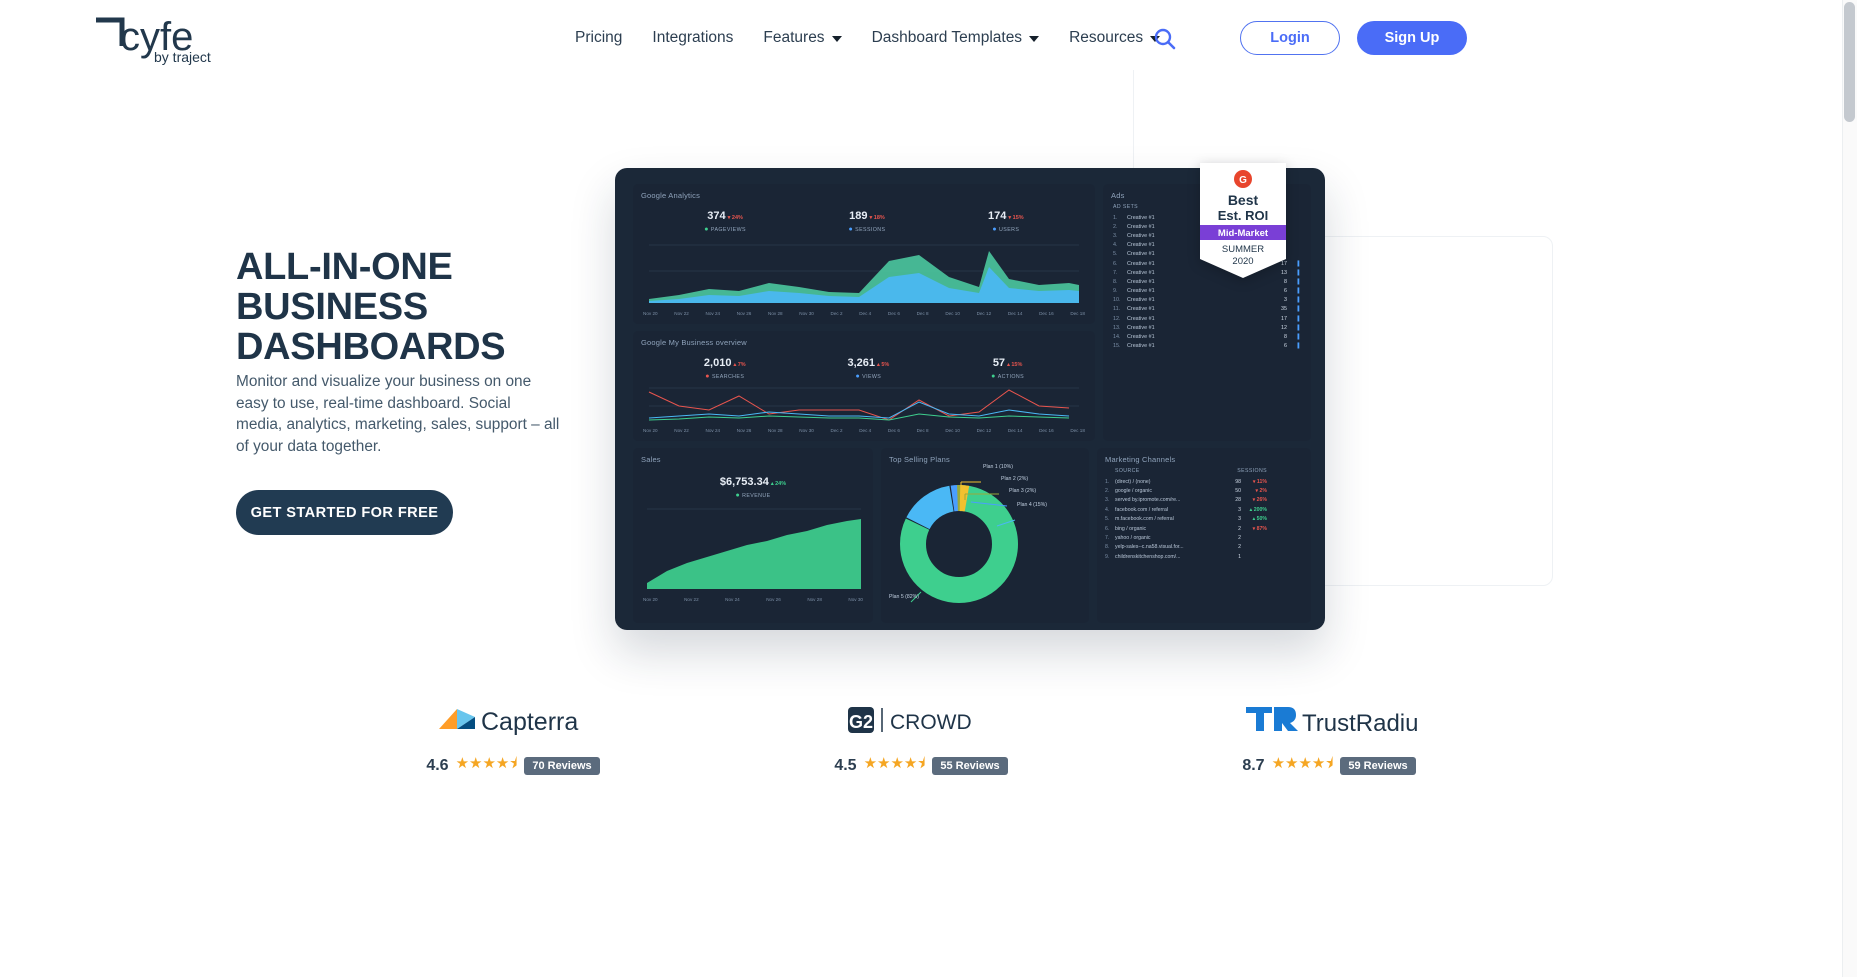 Image resolution: width=1857 pixels, height=977 pixels. Describe the element at coordinates (1023, 491) in the screenshot. I see `donut-label-plan3: Plan 3 (2%)` at that location.